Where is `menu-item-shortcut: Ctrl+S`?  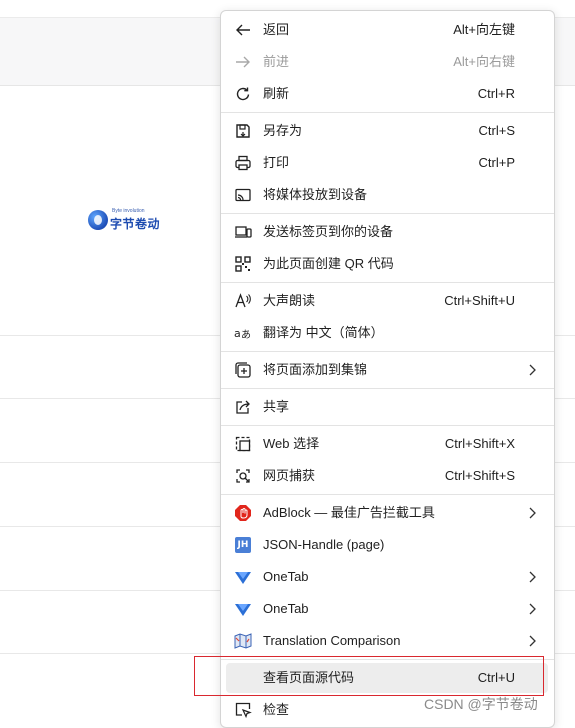
menu-item-shortcut: Ctrl+S is located at coordinates (496, 130).